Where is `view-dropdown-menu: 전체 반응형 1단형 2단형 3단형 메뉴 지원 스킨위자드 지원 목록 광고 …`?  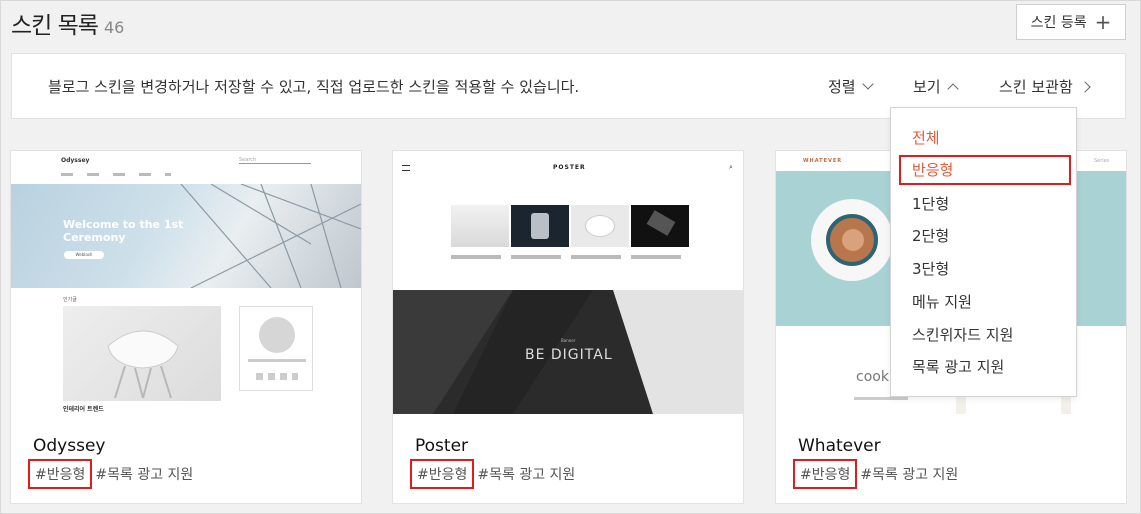
view-dropdown-menu: 전체 반응형 1단형 2단형 3단형 메뉴 지원 스킨위자드 지원 목록 광고 … is located at coordinates (983, 252).